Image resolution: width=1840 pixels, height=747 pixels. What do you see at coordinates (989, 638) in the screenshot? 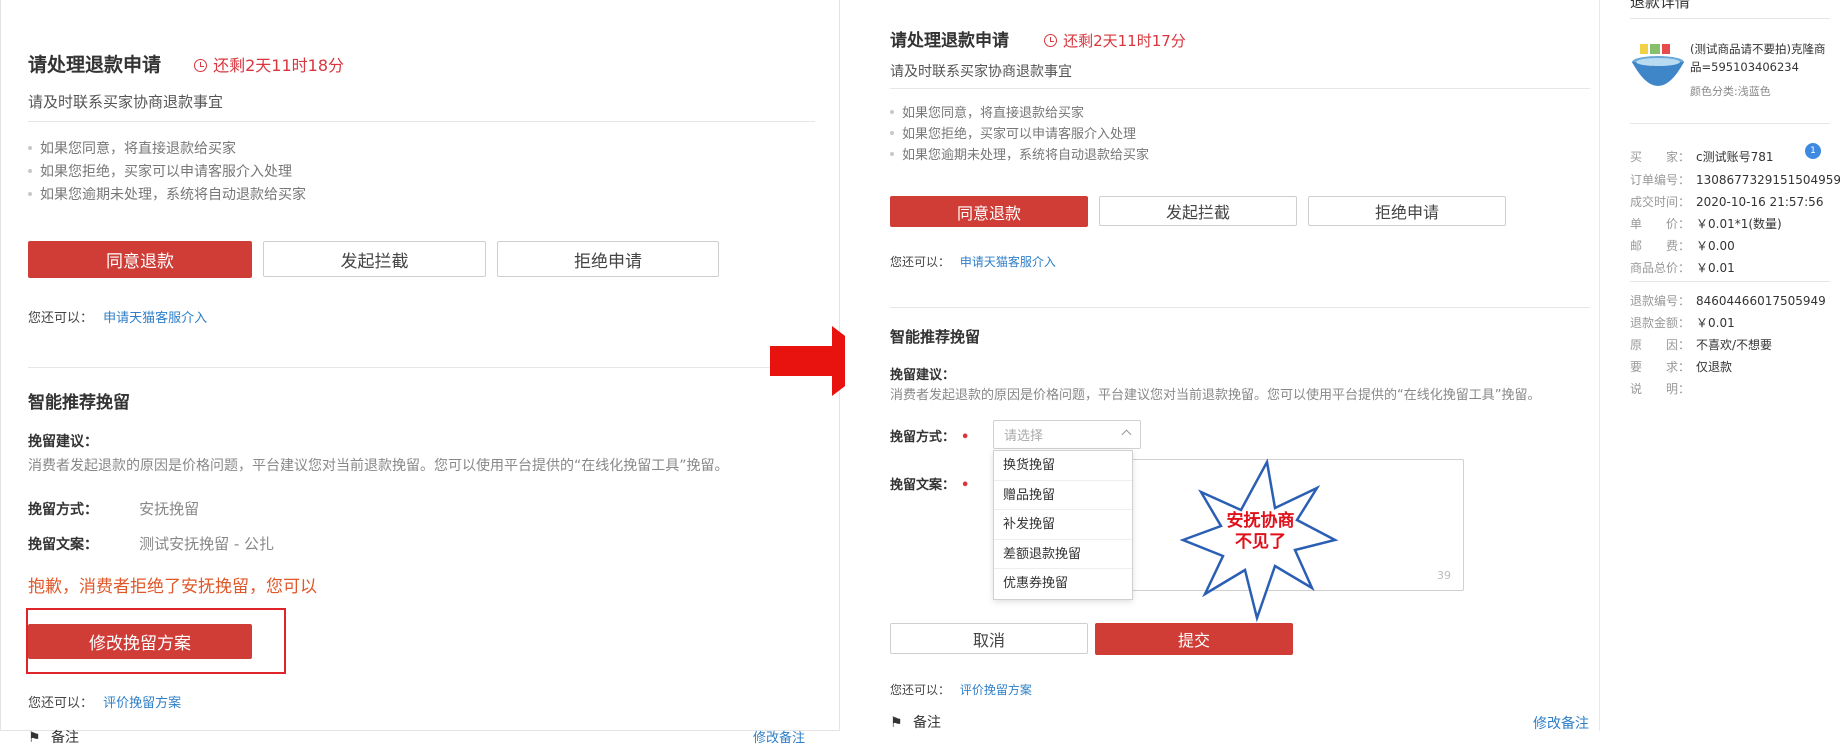
I see `cancel-button: 取消` at bounding box center [989, 638].